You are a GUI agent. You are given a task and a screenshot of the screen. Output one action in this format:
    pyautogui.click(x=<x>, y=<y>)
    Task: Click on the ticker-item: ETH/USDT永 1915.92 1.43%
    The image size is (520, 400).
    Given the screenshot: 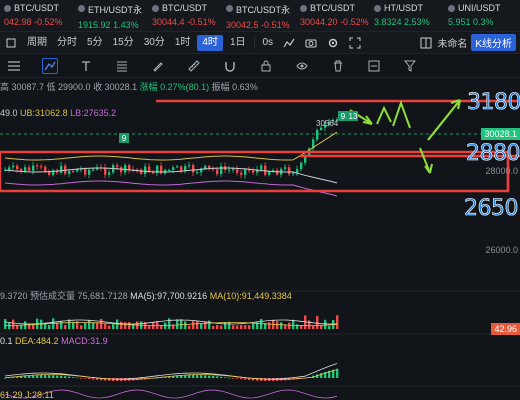 What is the action you would take?
    pyautogui.click(x=111, y=16)
    